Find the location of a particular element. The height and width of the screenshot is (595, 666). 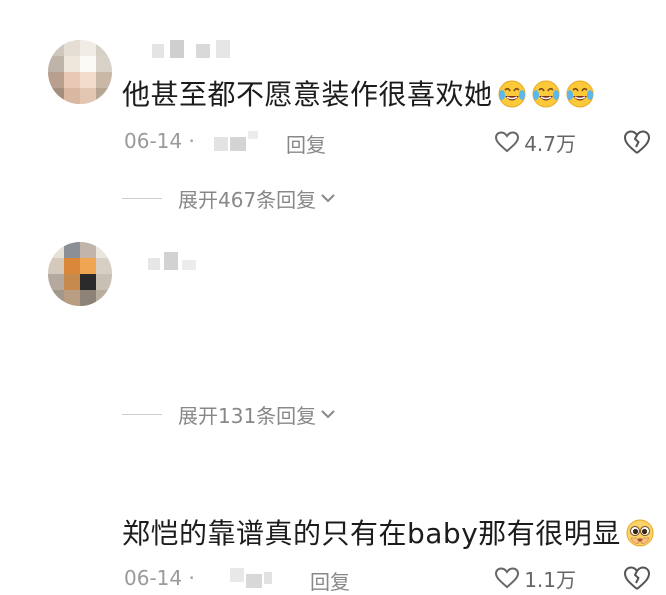

comment-text: 他甚至都不愿意装作很喜欢她 is located at coordinates (358, 95).